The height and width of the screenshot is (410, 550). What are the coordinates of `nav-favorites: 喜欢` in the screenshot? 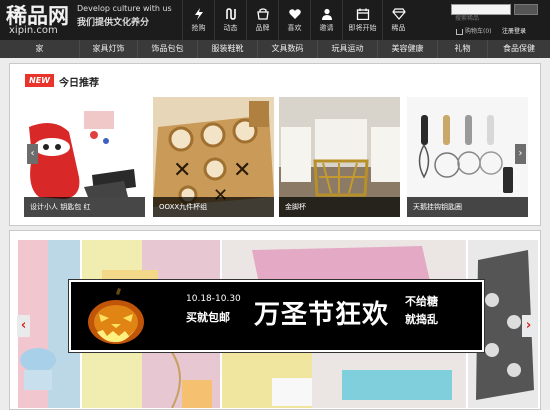 It's located at (294, 20).